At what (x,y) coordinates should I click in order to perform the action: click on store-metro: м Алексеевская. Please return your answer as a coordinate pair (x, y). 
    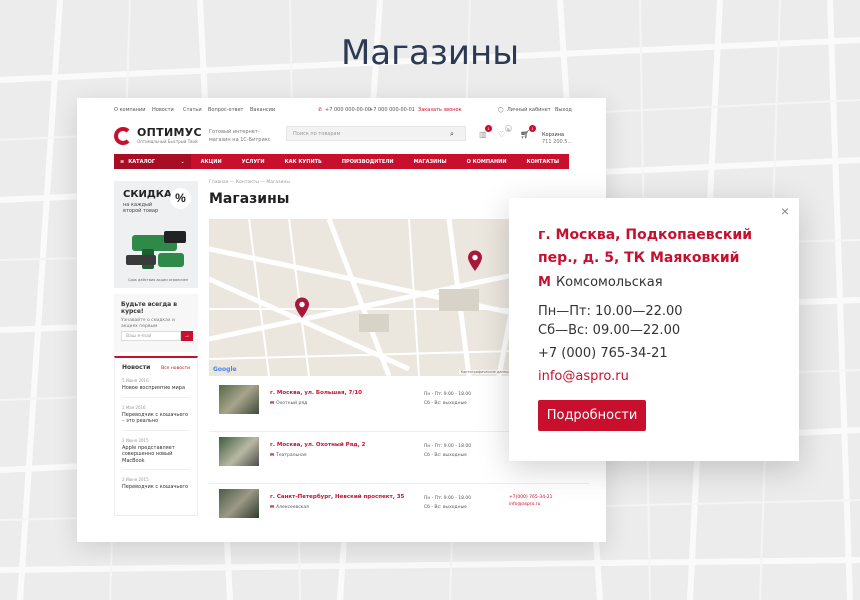
    Looking at the image, I should click on (289, 507).